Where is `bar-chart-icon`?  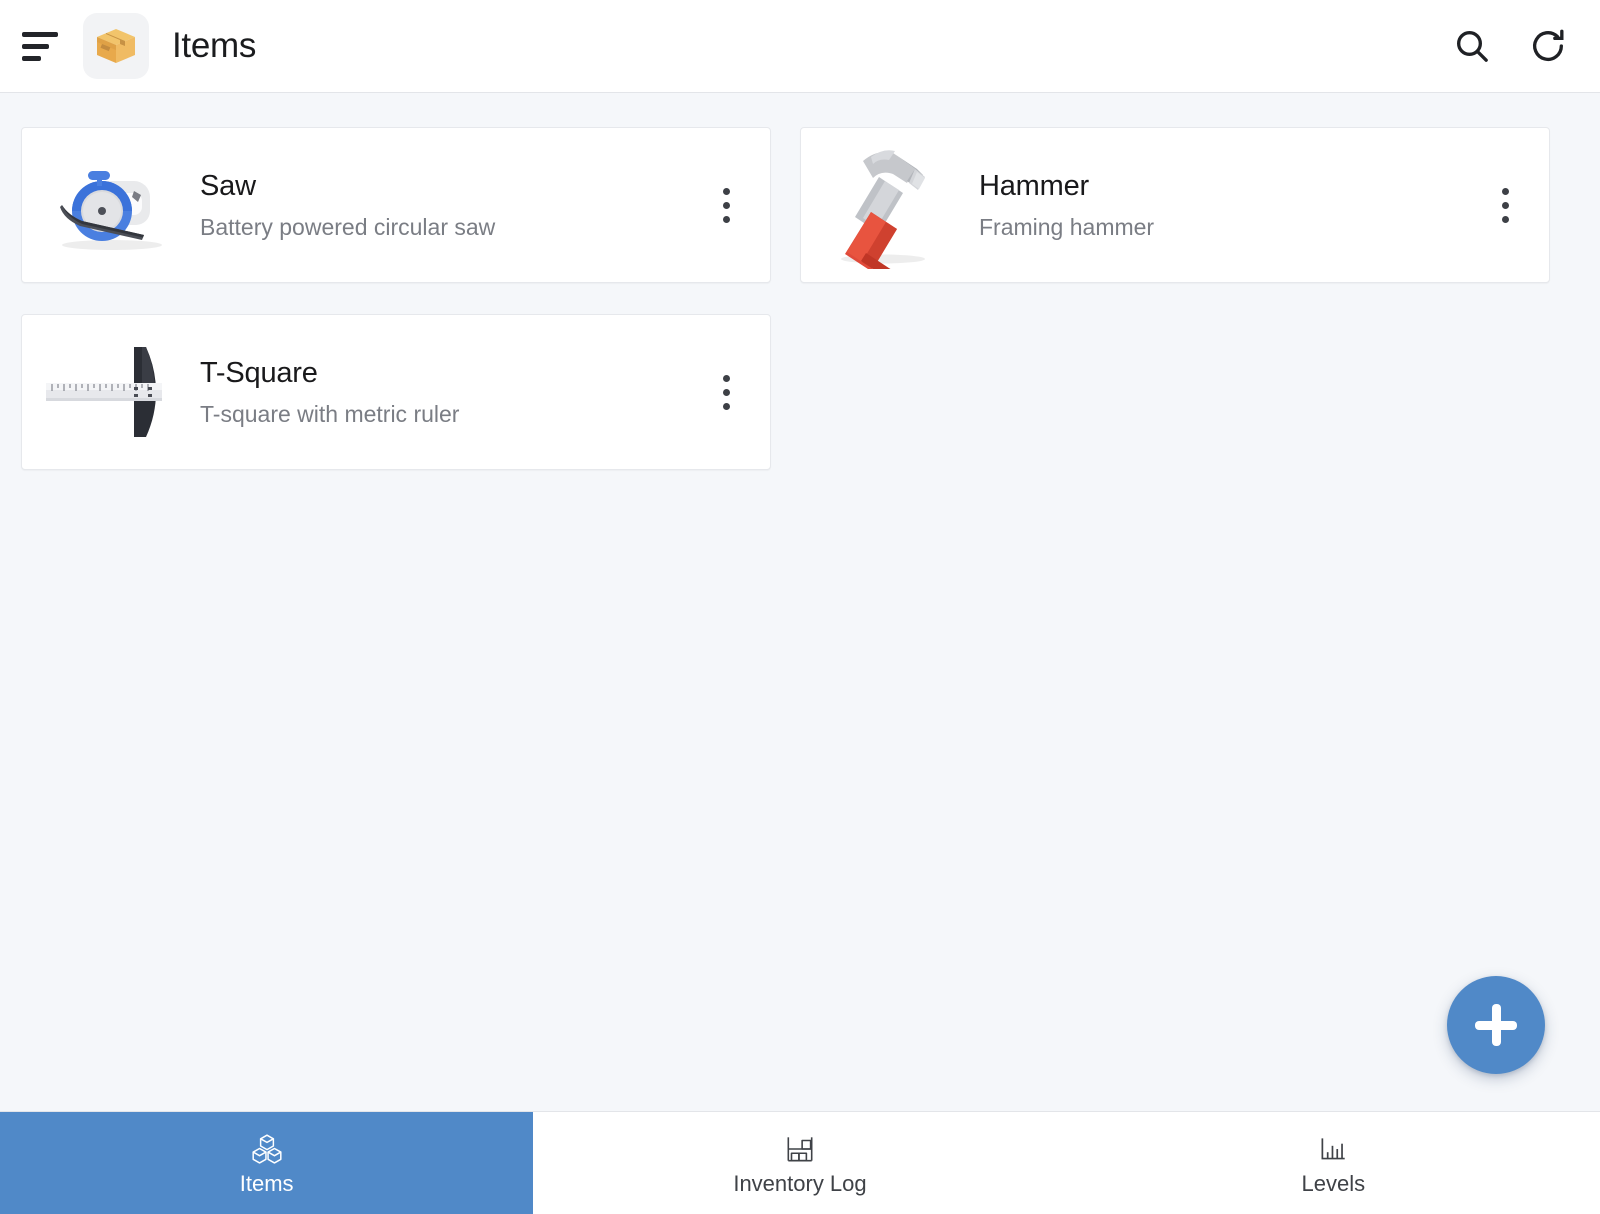 bar-chart-icon is located at coordinates (1333, 1149).